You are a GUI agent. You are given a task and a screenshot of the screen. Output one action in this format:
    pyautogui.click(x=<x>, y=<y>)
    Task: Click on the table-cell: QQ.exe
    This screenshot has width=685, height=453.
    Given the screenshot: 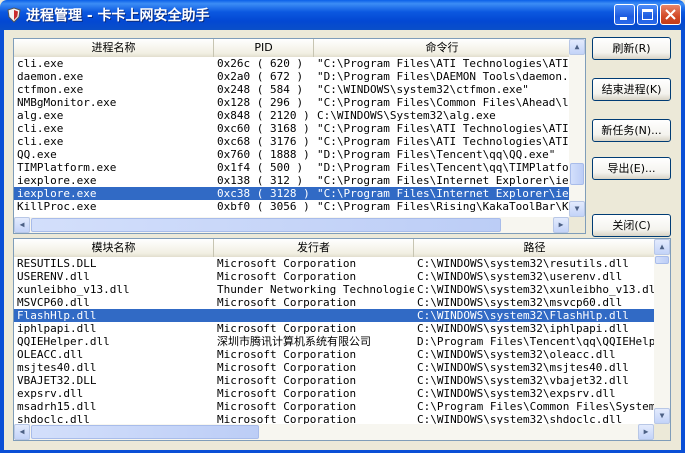 What is the action you would take?
    pyautogui.click(x=37, y=154)
    